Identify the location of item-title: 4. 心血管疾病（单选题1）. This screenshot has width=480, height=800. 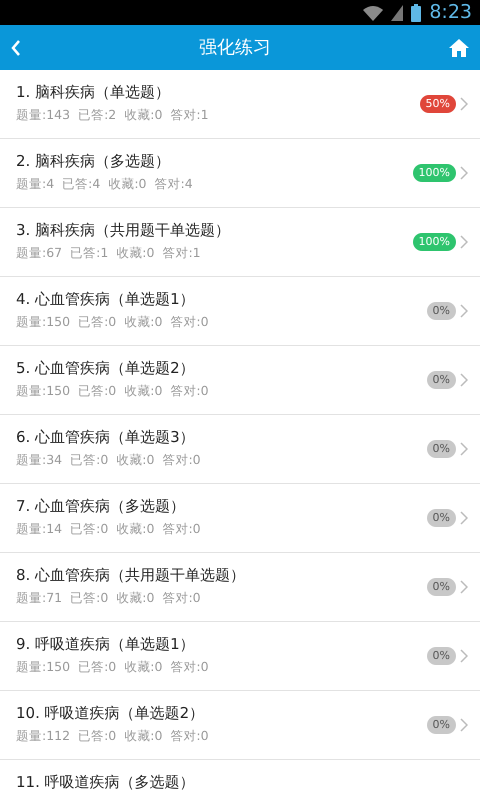
(106, 299).